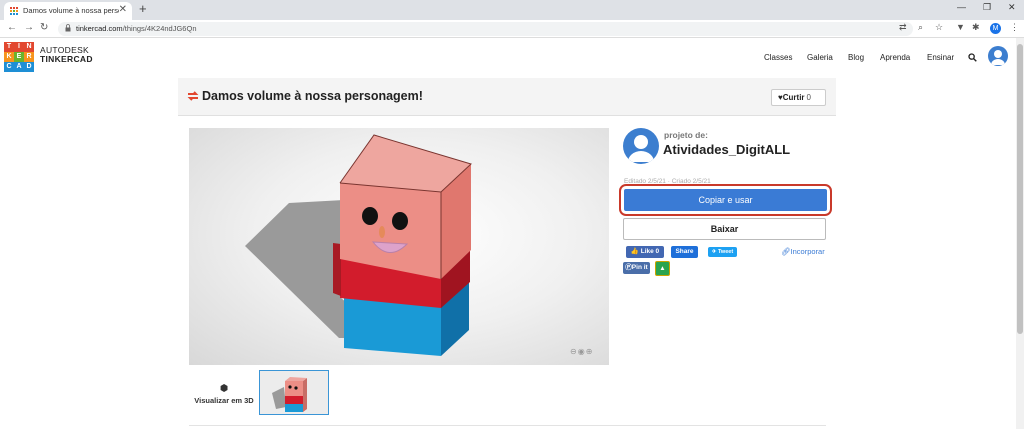  I want to click on logo-letter: N, so click(29, 47).